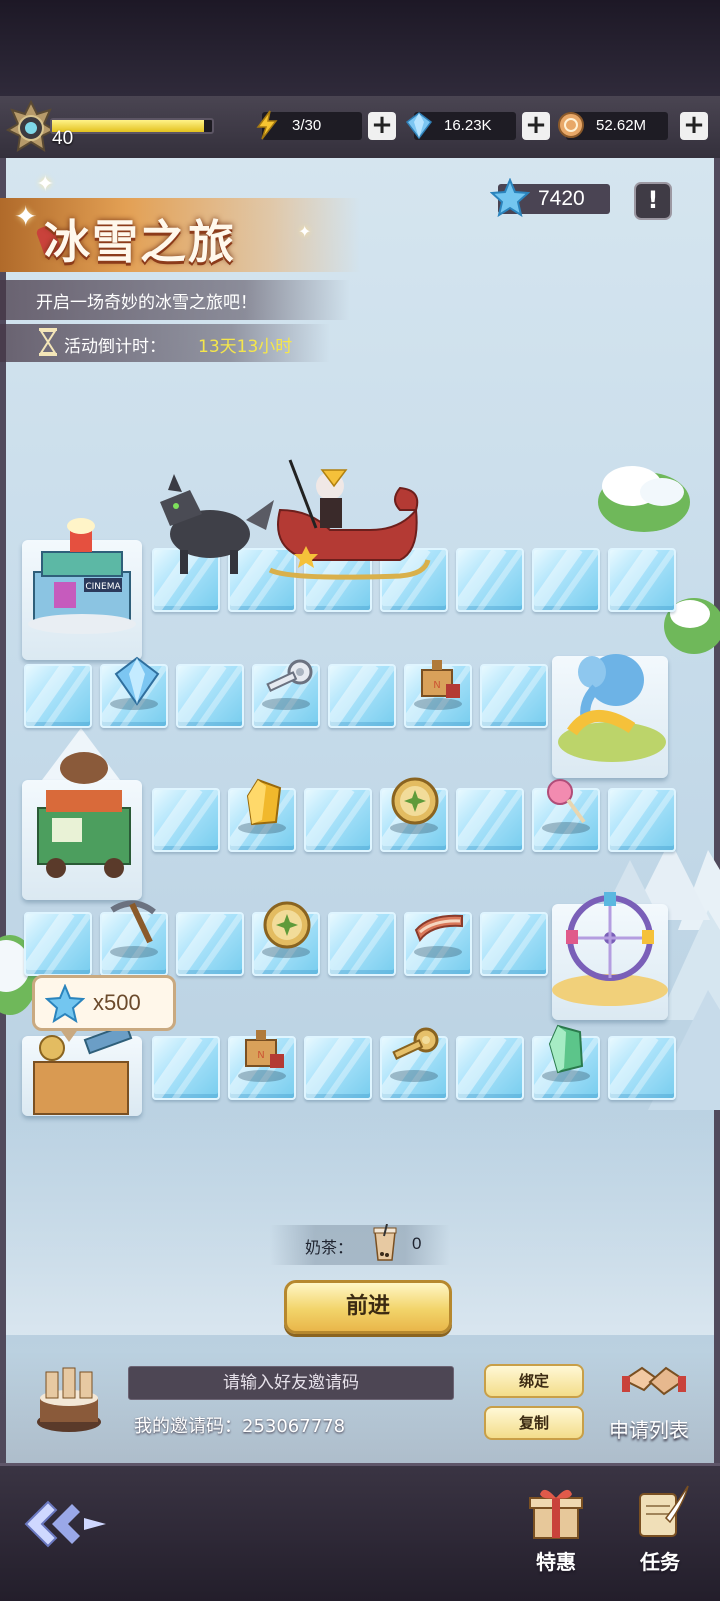 The image size is (720, 1601). Describe the element at coordinates (69, 1399) in the screenshot. I see `milk-tea-cake-icon` at that location.